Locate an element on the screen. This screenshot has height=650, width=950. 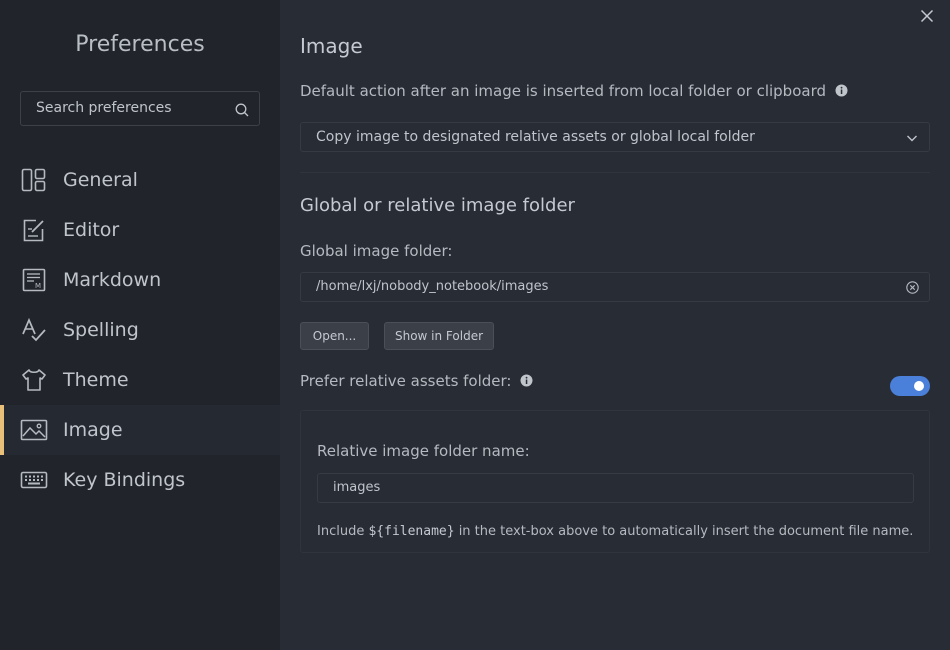
sidebar-item-theme: Theme is located at coordinates (140, 380).